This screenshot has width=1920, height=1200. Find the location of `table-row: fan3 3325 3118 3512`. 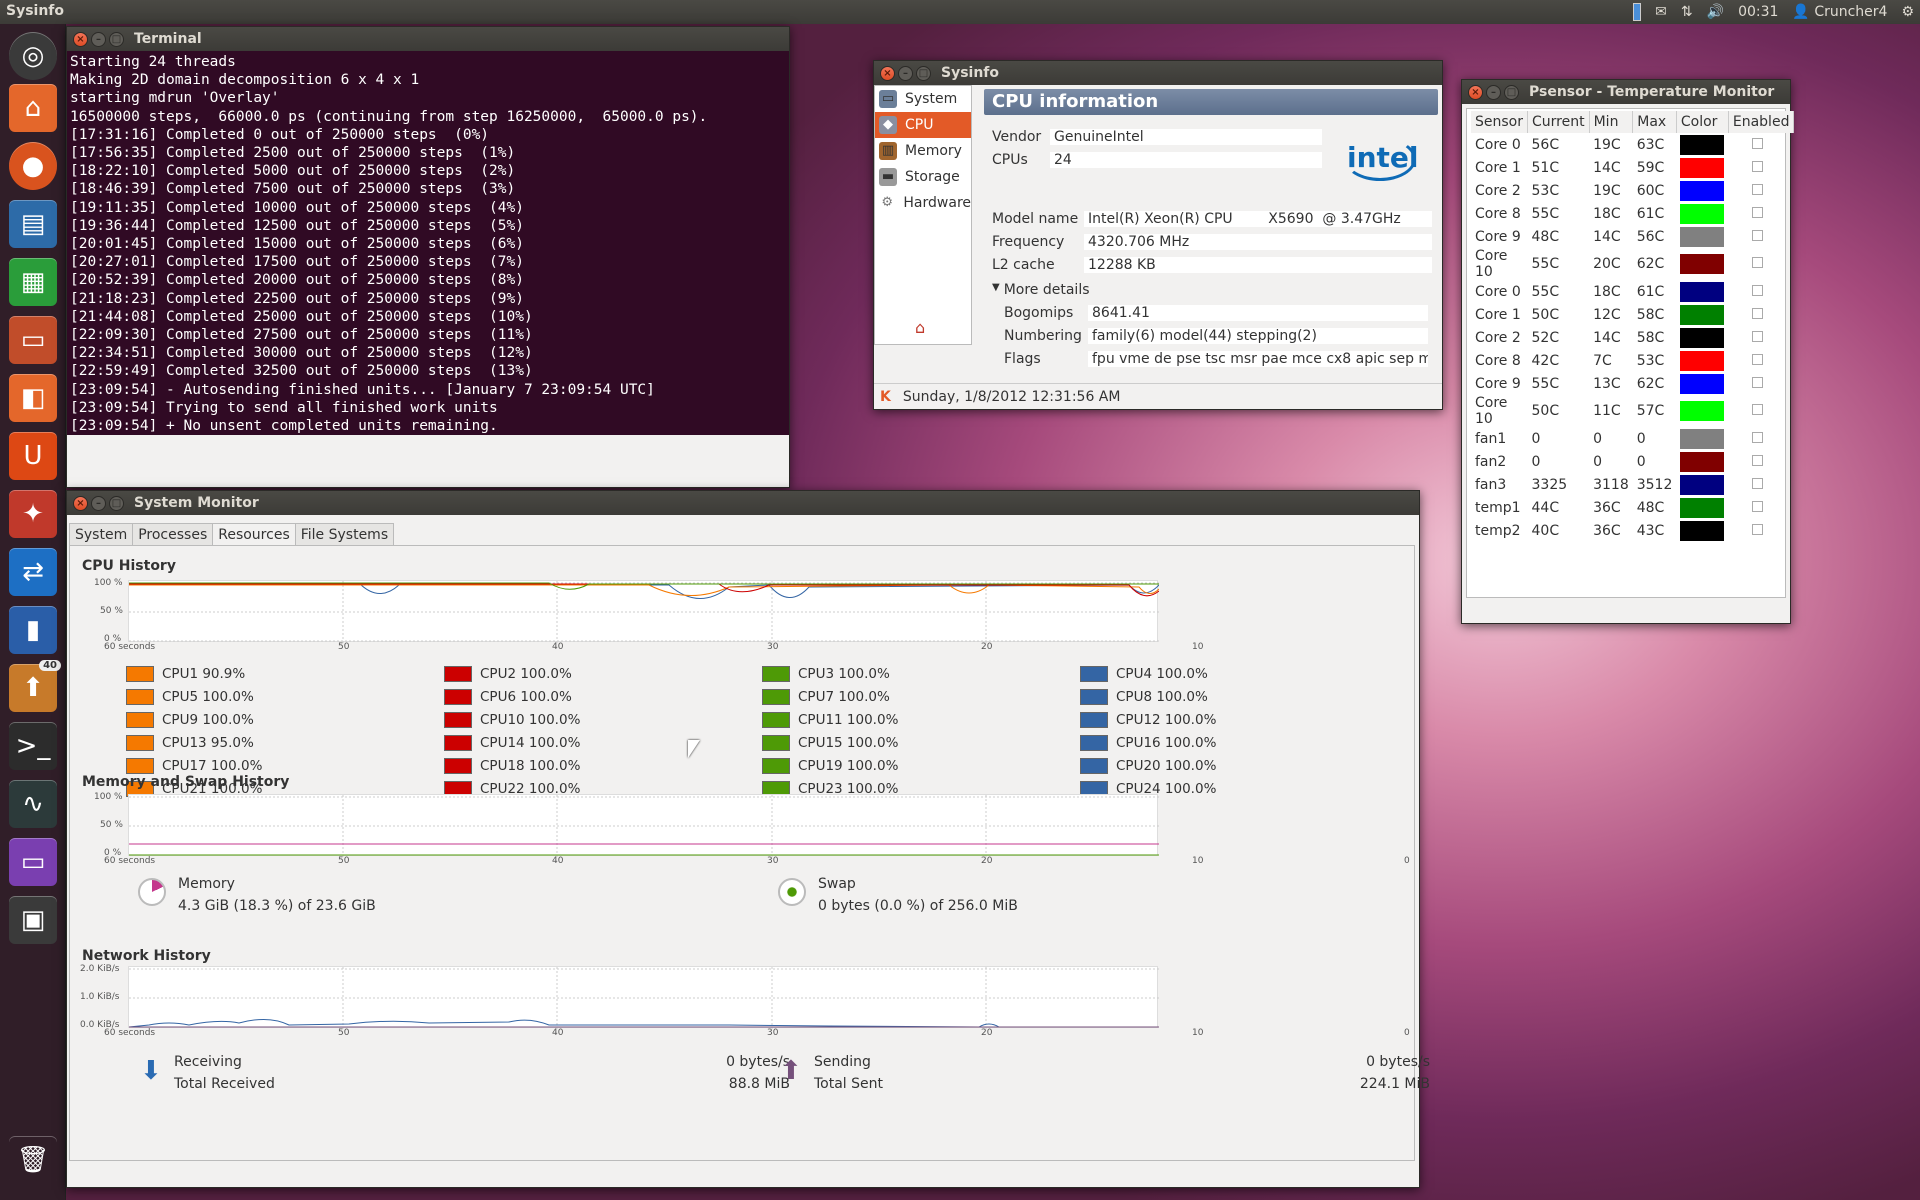

table-row: fan3 3325 3118 3512 is located at coordinates (1632, 484).